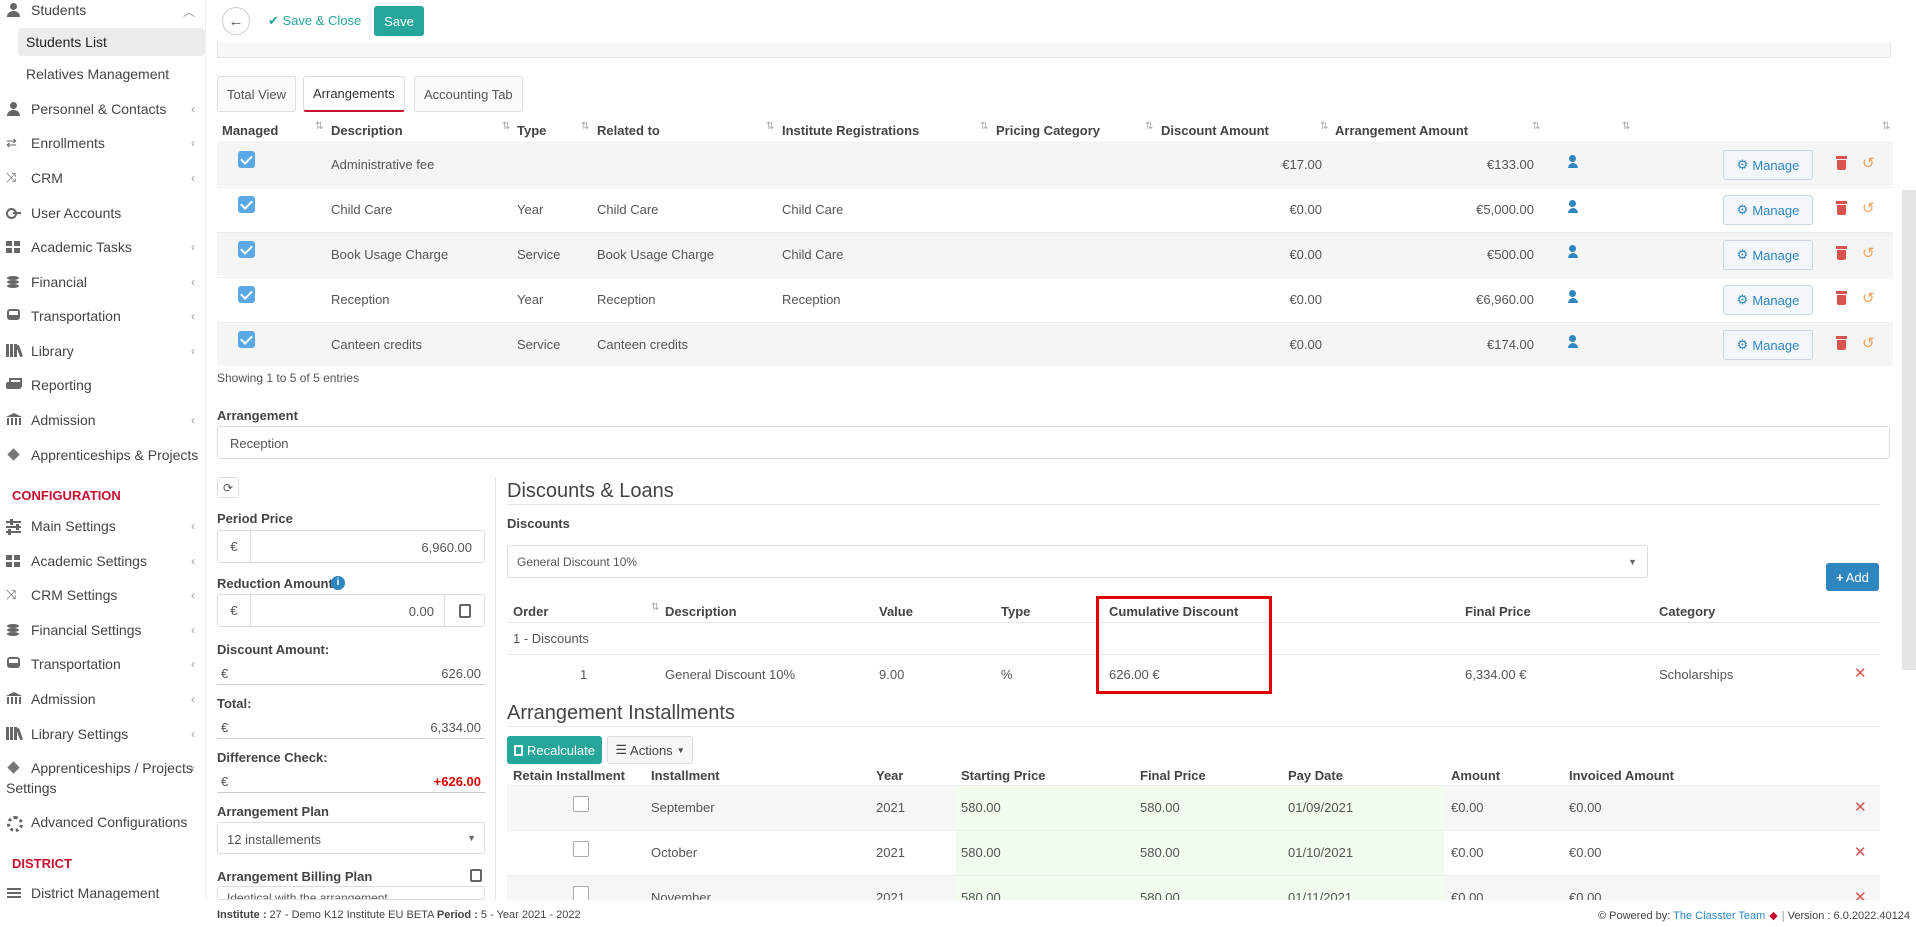 Image resolution: width=1916 pixels, height=927 pixels. I want to click on column-header-managed: Managed, so click(250, 130).